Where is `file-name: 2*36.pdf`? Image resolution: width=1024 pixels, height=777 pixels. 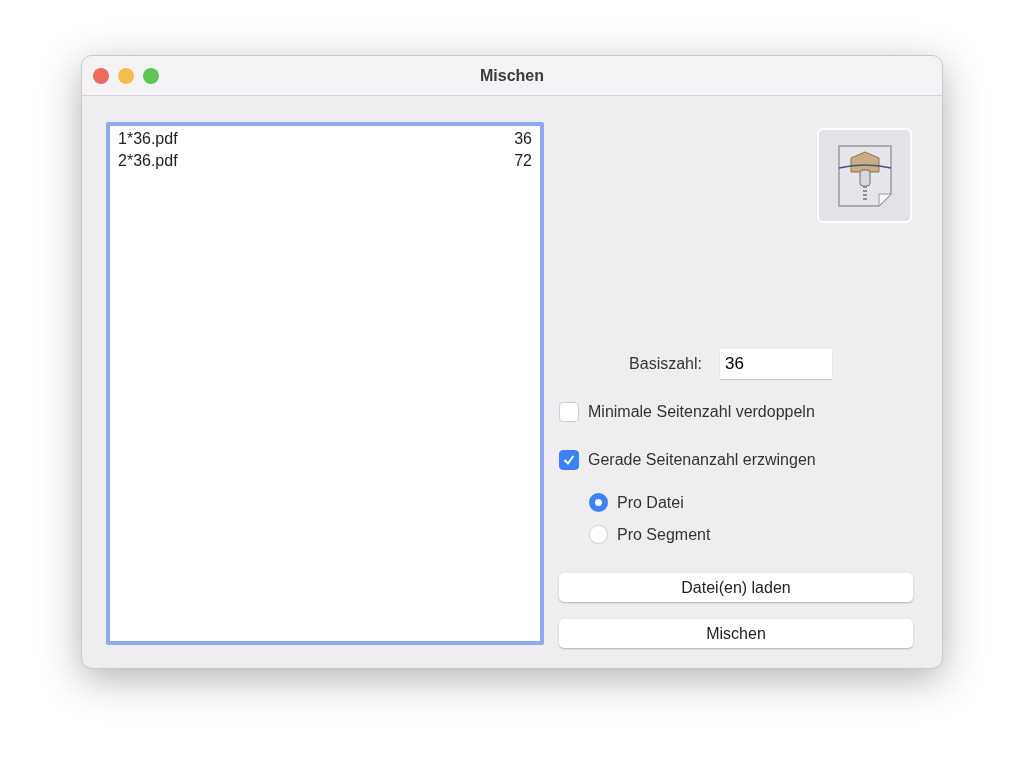
file-name: 2*36.pdf is located at coordinates (148, 161).